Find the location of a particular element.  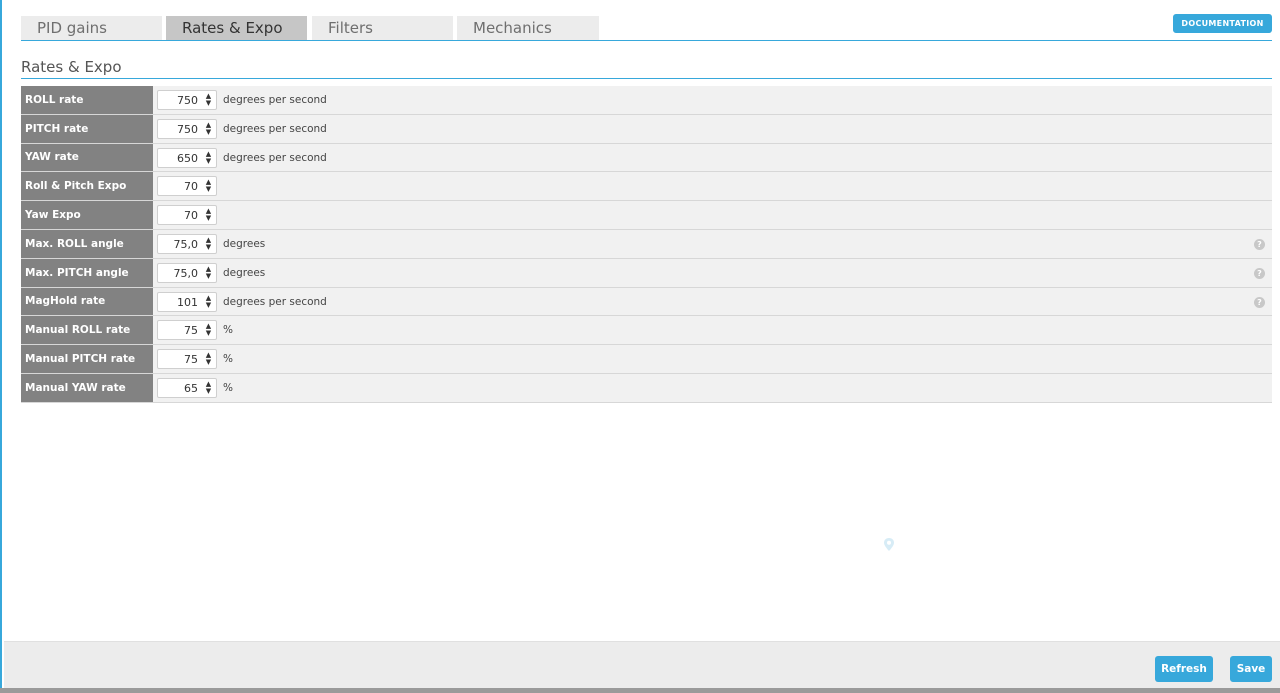

input-value: 650 is located at coordinates (187, 158).